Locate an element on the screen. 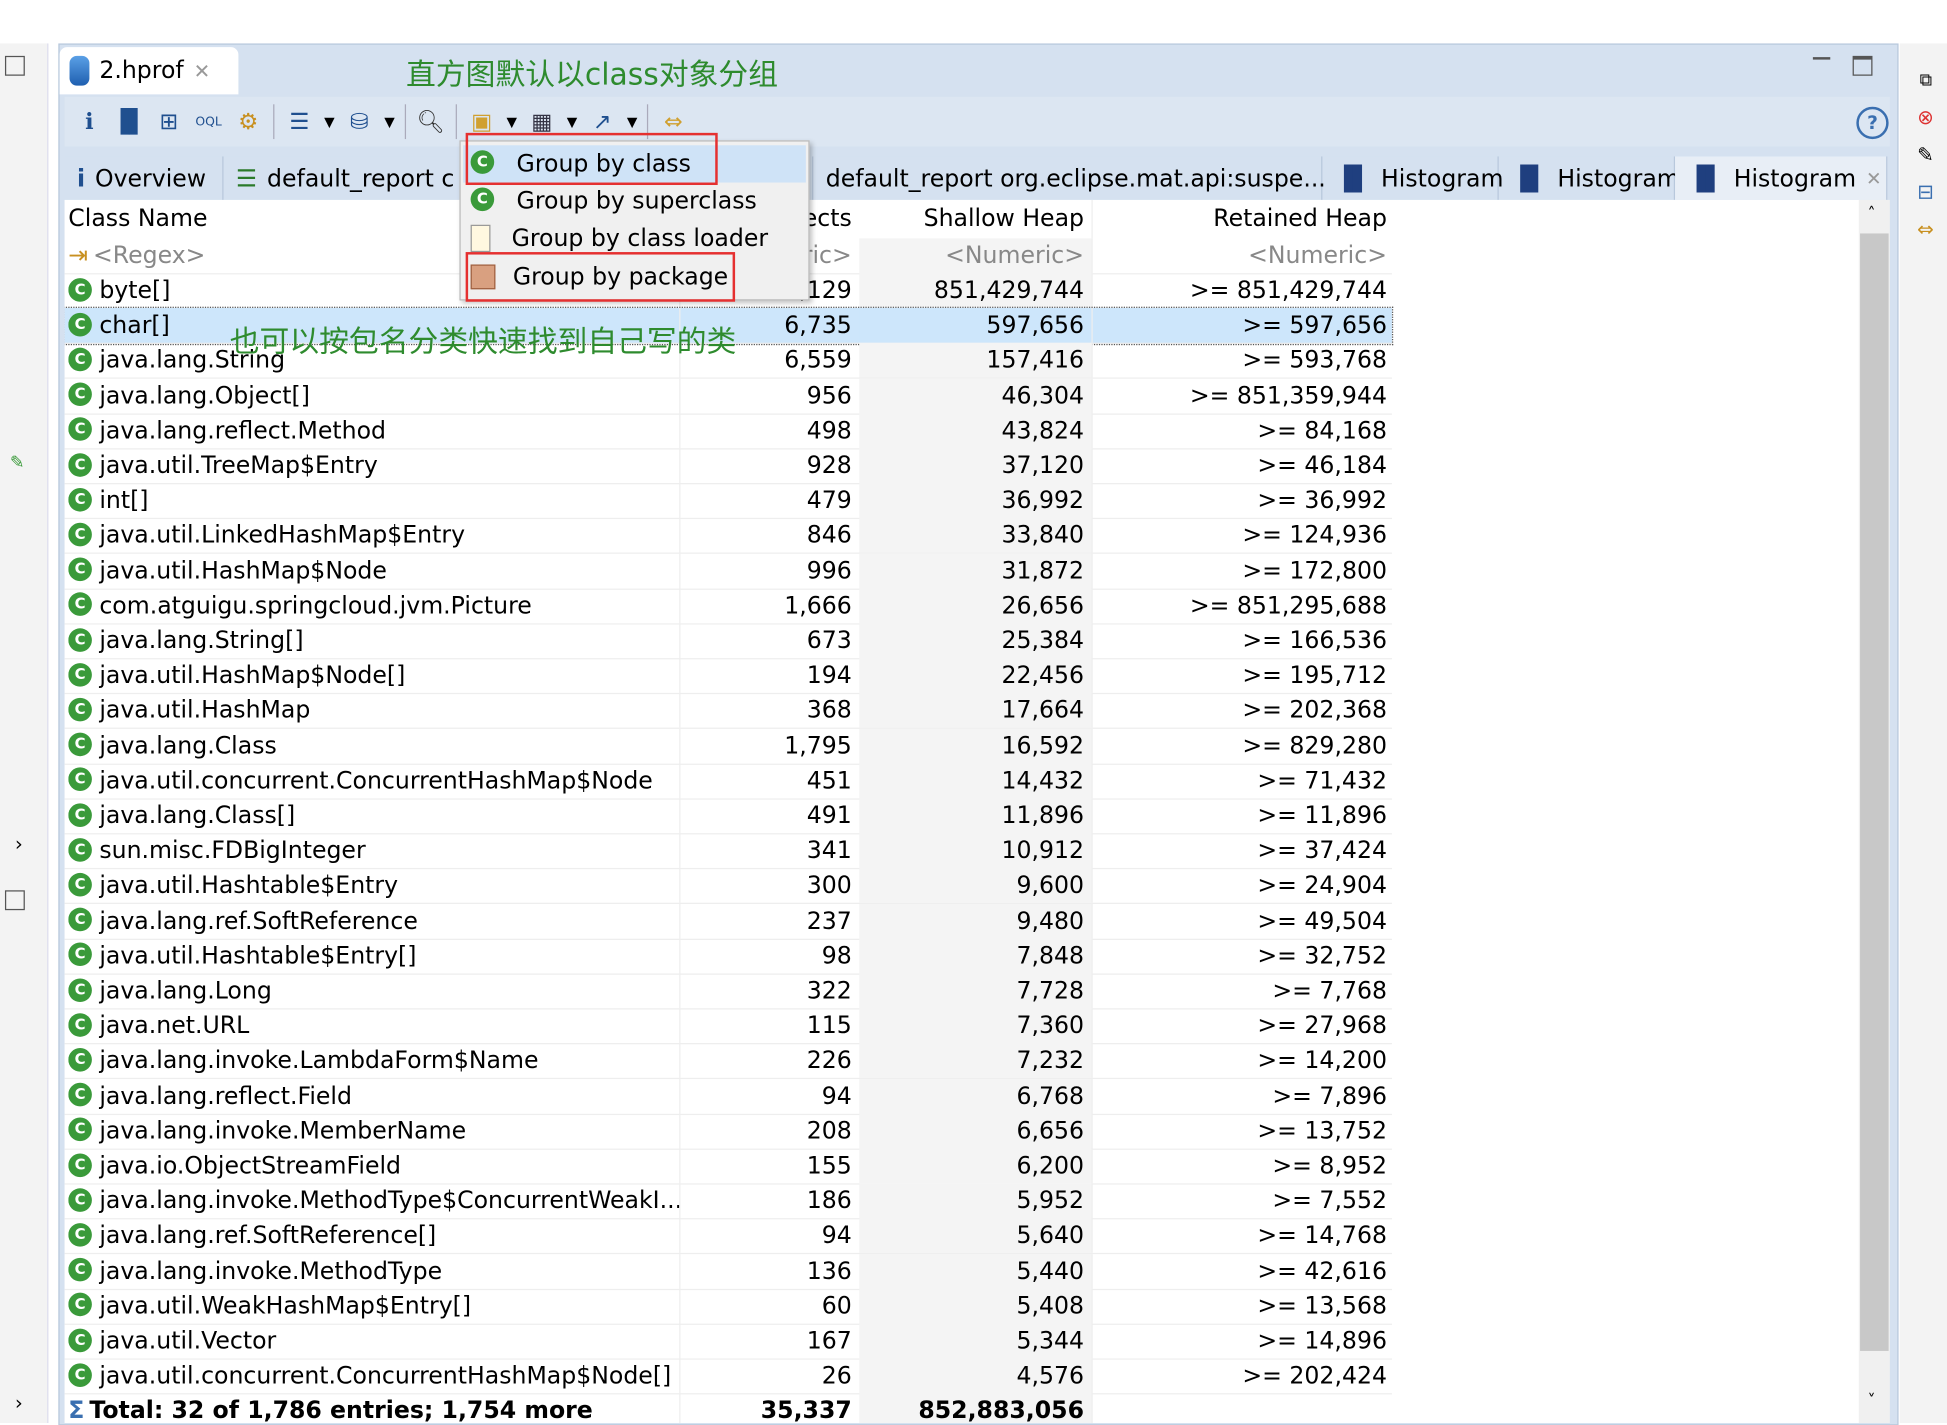 The height and width of the screenshot is (1425, 1947). table-row: Cjava.lang.Long 322 7,728 >= 7,768 is located at coordinates (728, 991).